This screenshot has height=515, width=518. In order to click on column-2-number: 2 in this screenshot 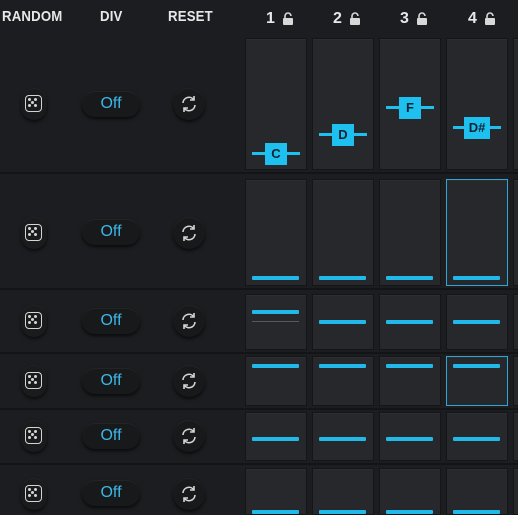, I will do `click(337, 18)`.